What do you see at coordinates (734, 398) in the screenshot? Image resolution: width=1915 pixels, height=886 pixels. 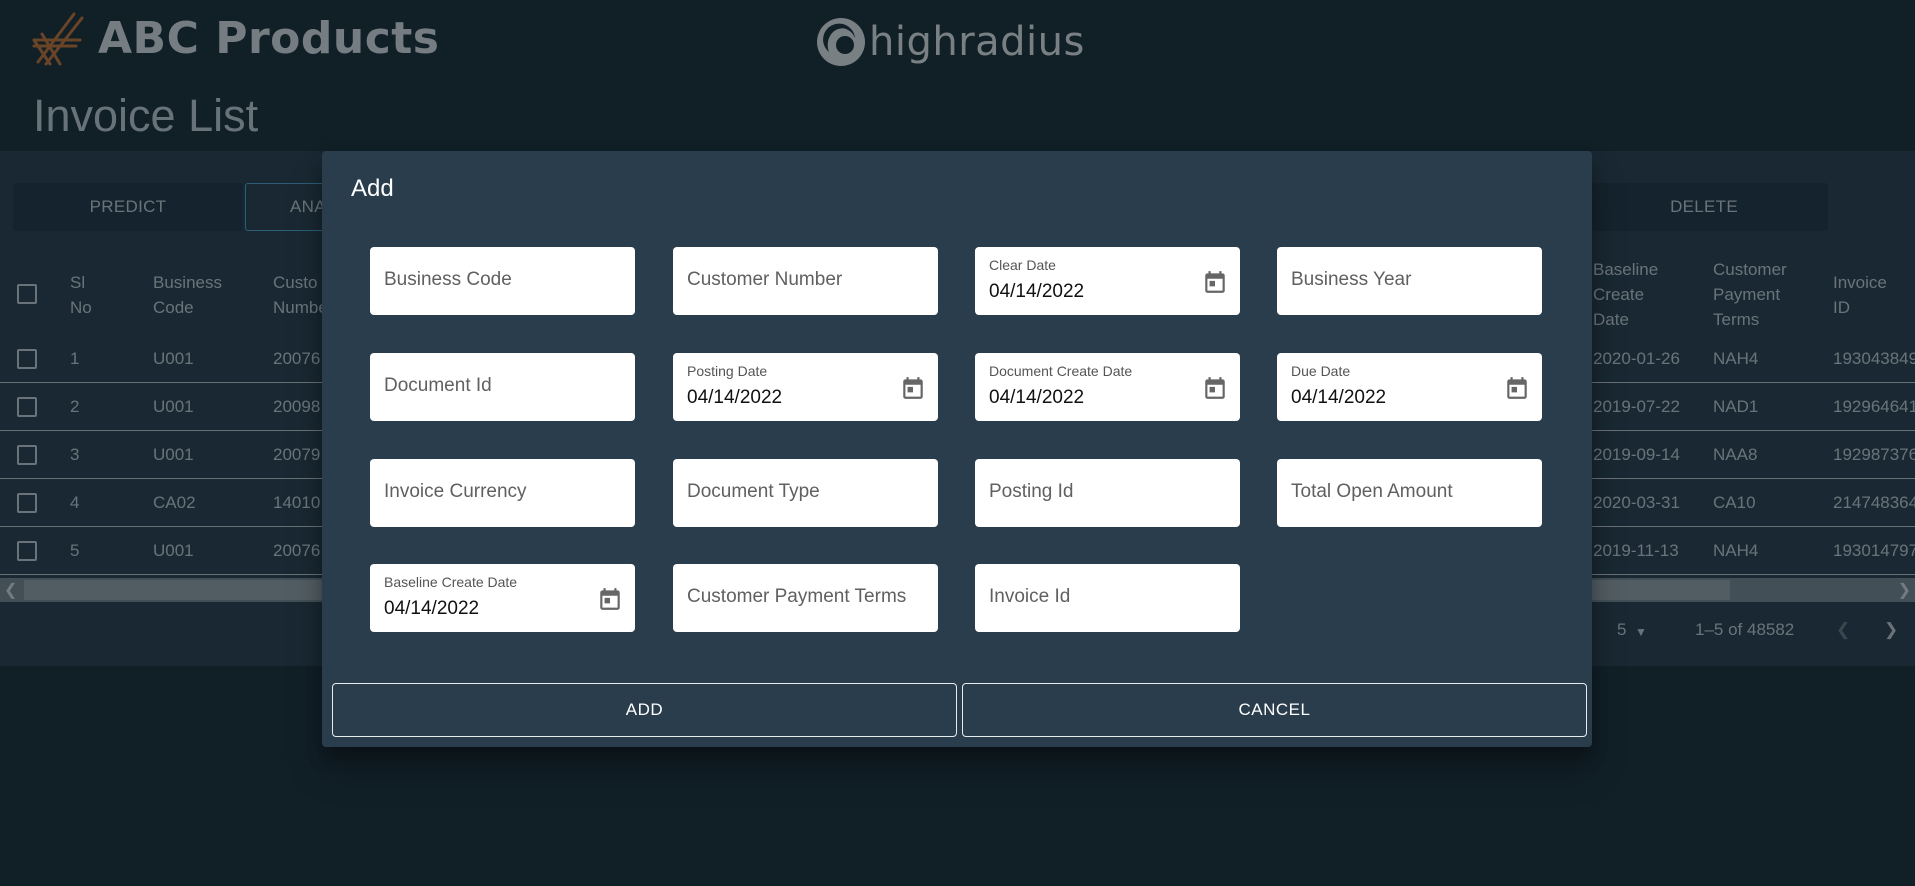 I see `posting-date-value: 04/14/2022` at bounding box center [734, 398].